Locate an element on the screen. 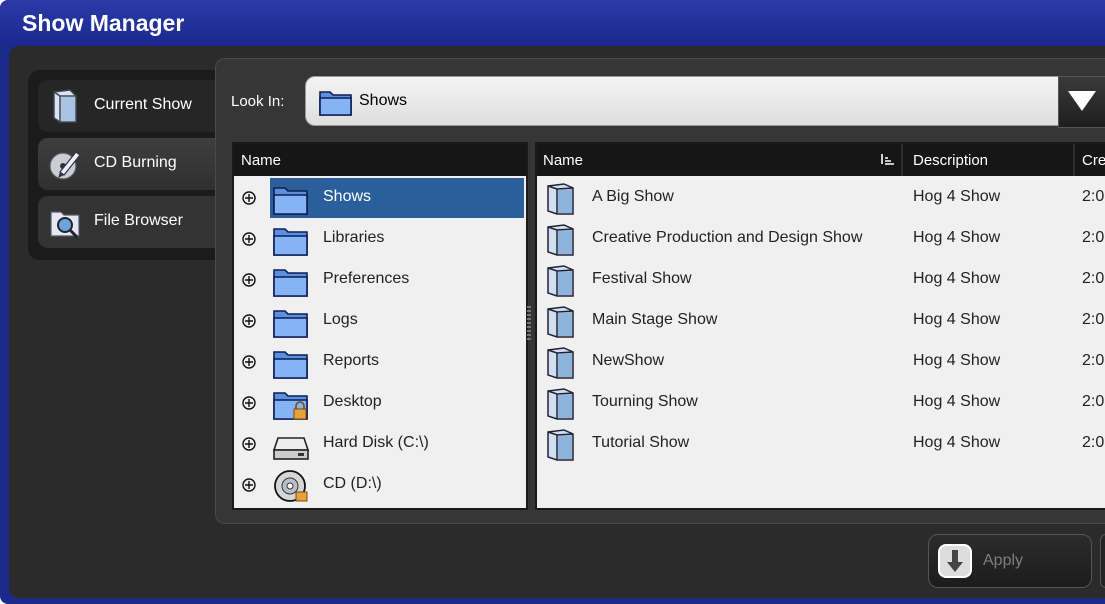  show-name: Tutorial Show is located at coordinates (641, 442).